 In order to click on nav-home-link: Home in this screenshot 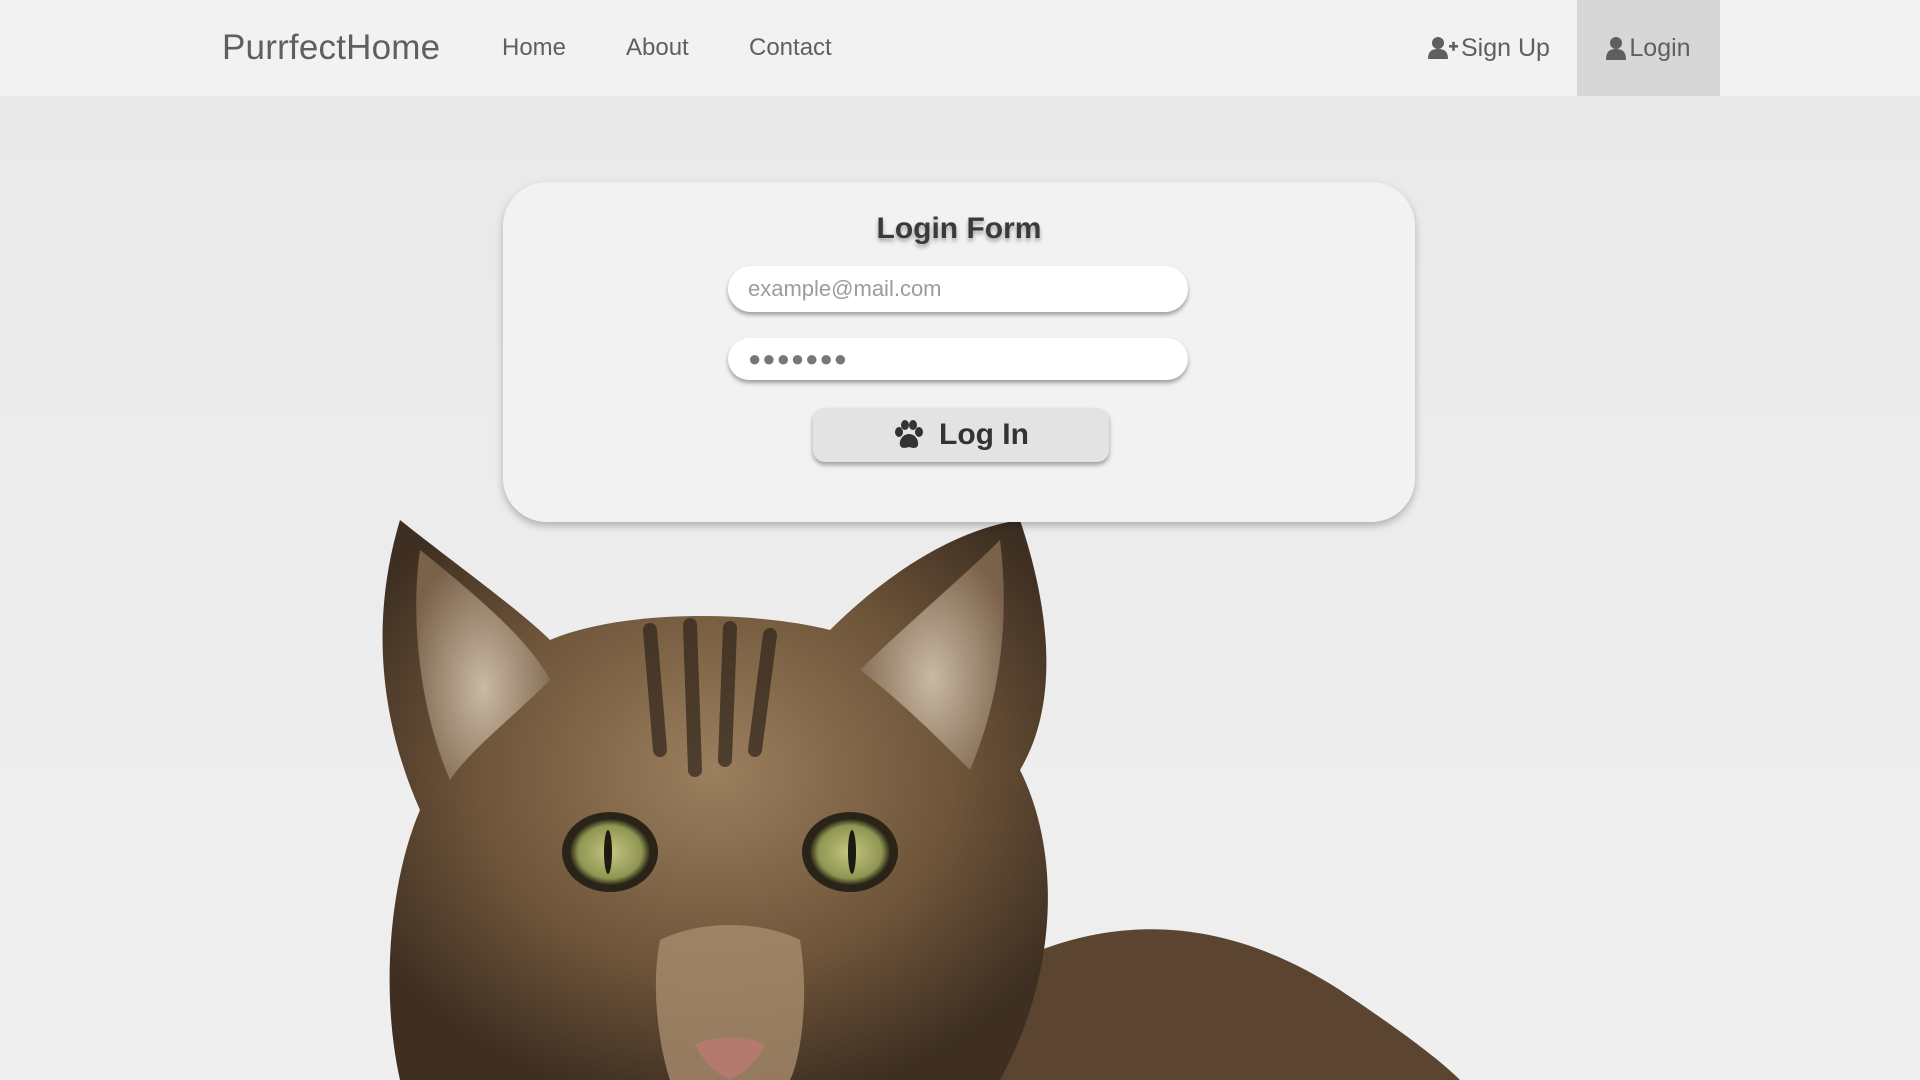, I will do `click(534, 48)`.